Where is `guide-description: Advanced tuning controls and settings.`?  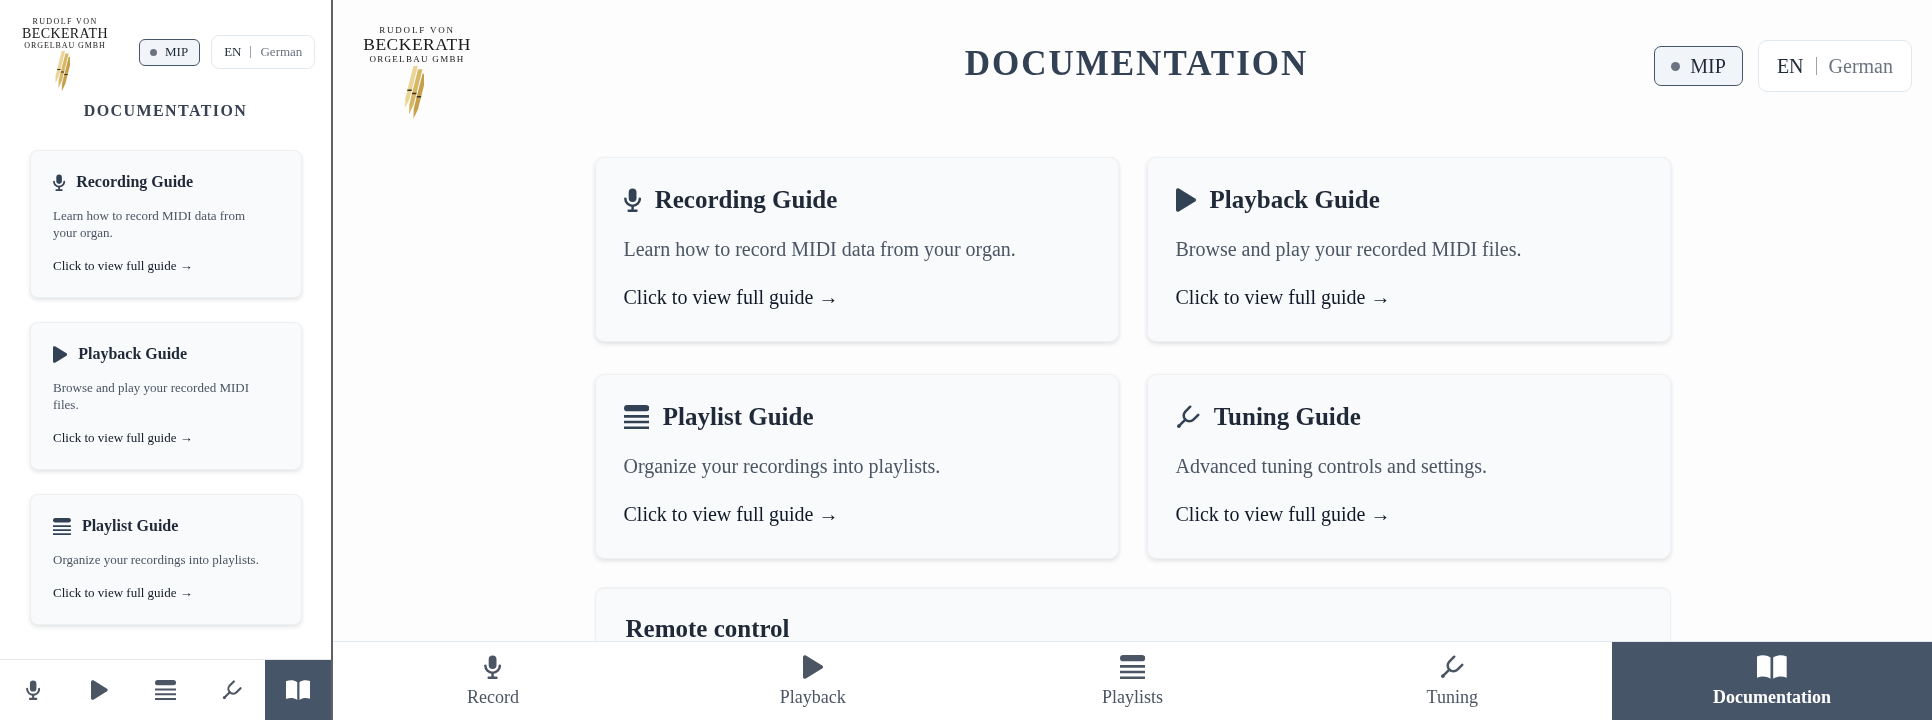
guide-description: Advanced tuning controls and settings. is located at coordinates (1332, 466).